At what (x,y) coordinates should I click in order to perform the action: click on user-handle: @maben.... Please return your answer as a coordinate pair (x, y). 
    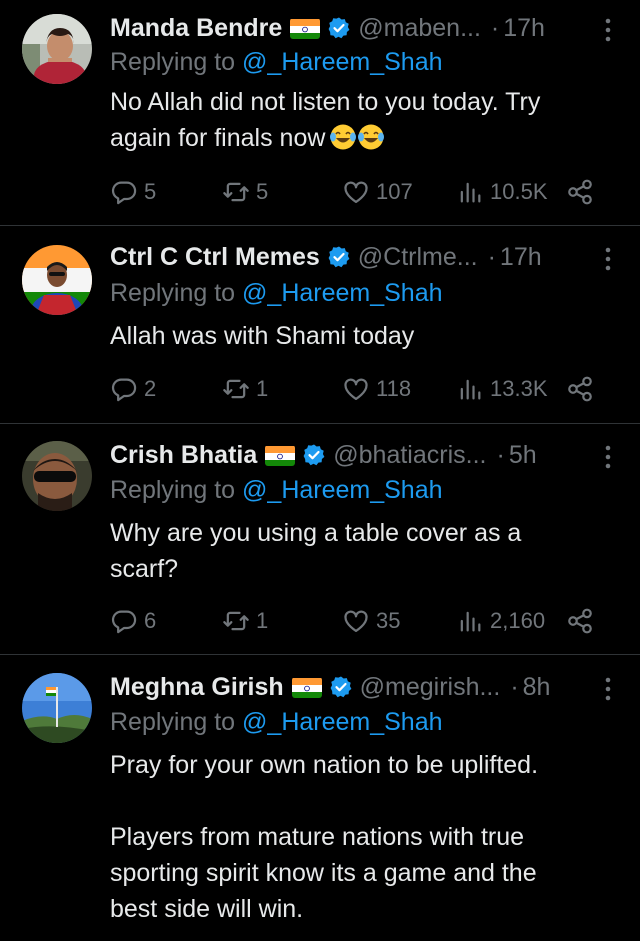
    Looking at the image, I should click on (419, 28).